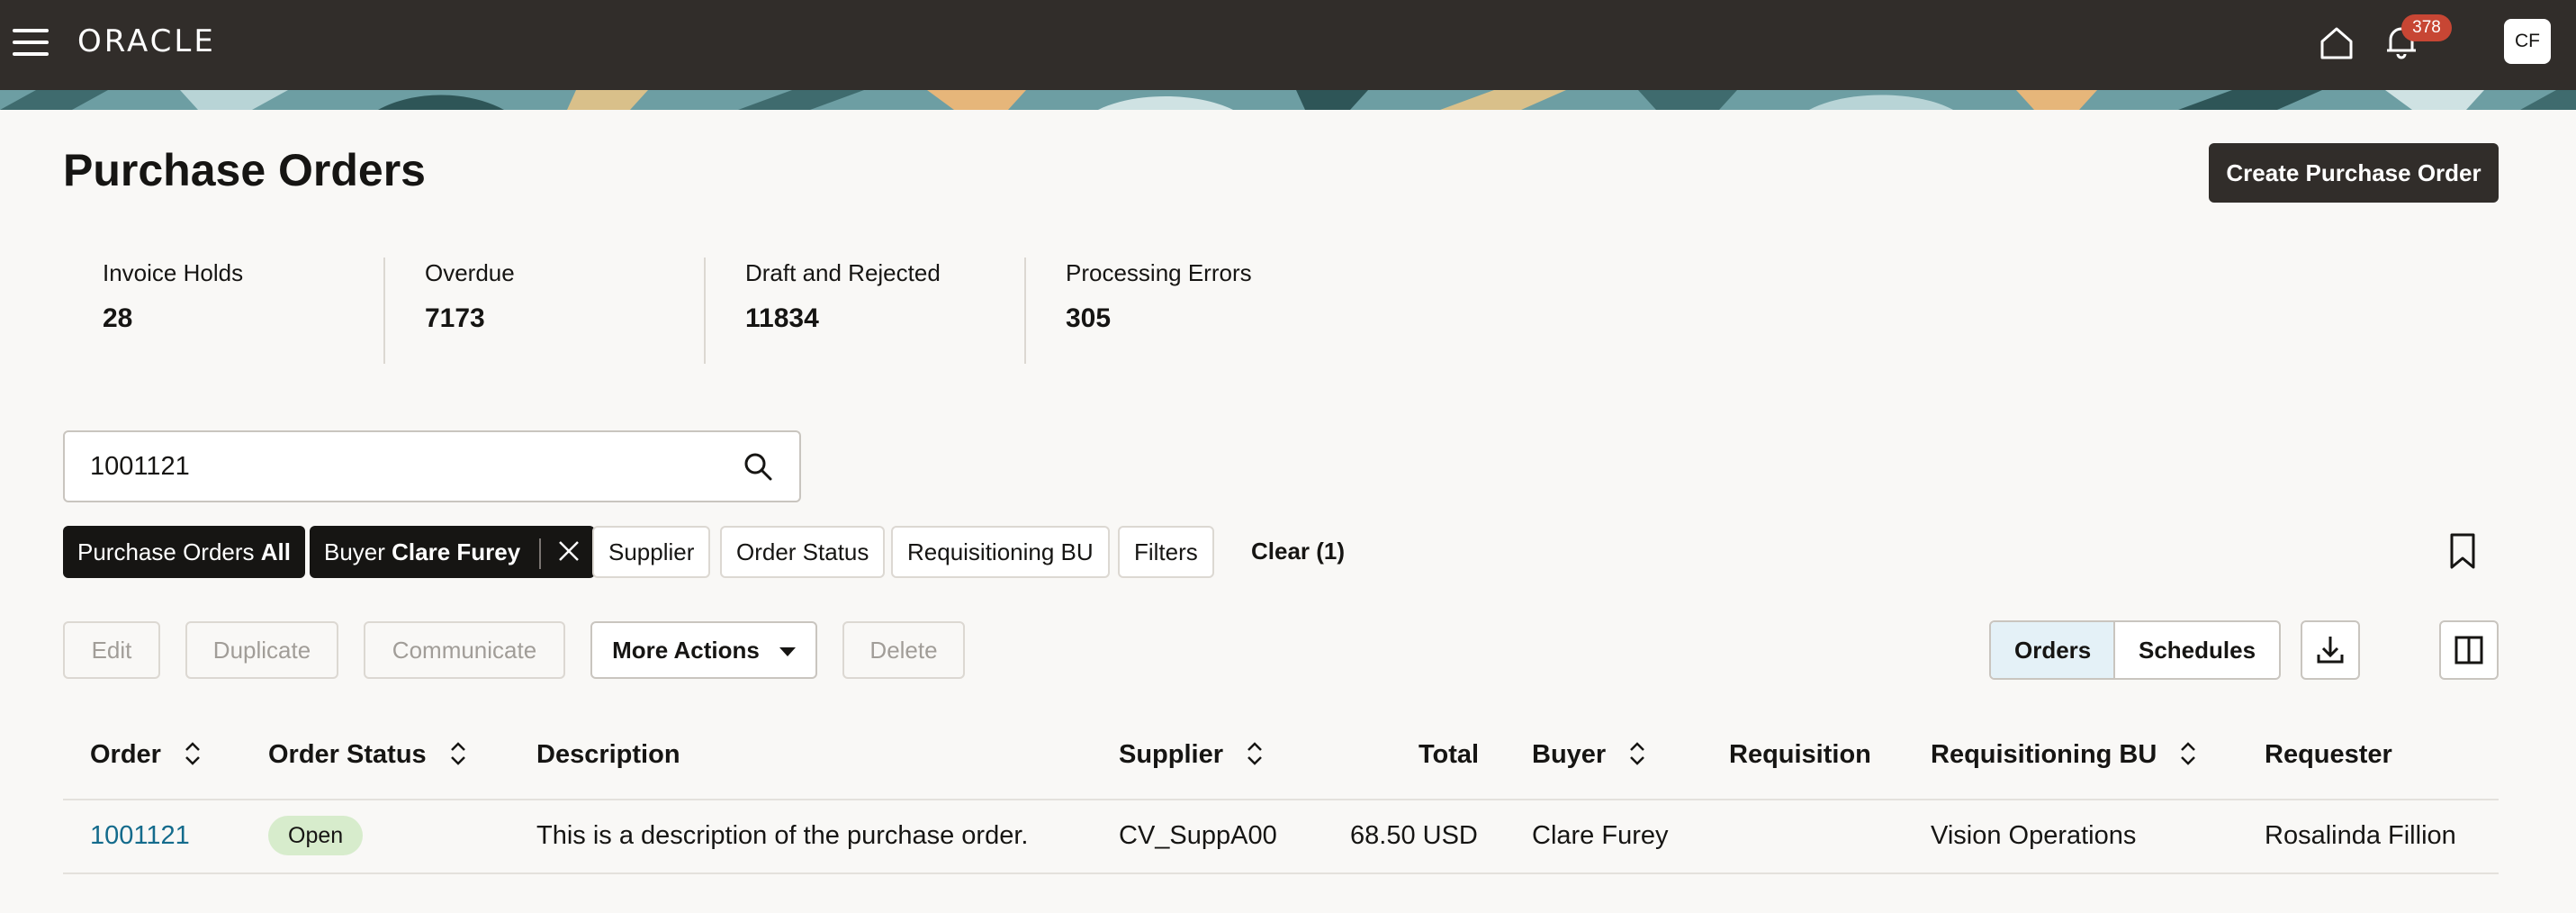 This screenshot has width=2576, height=913. I want to click on create-purchase-order-button: Create Purchase Order, so click(2354, 173).